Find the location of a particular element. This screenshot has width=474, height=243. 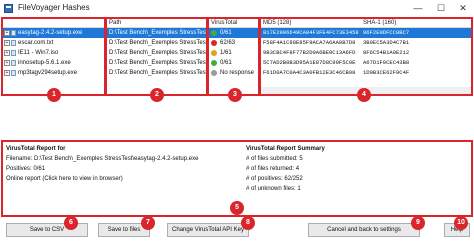

title-bar: FileVoyager Hashes — ☐ ✕ is located at coordinates (237, 8).